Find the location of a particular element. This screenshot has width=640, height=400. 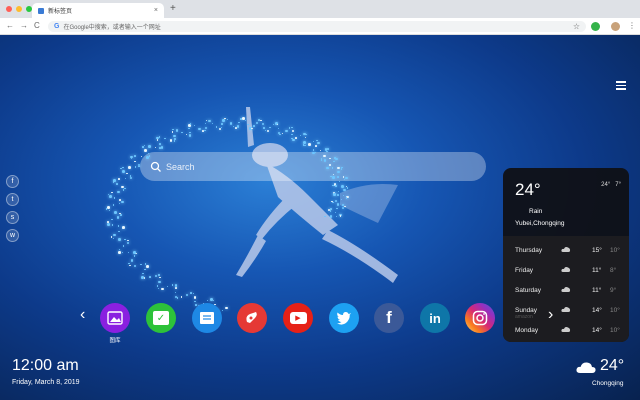

instagram-icon is located at coordinates (480, 318).